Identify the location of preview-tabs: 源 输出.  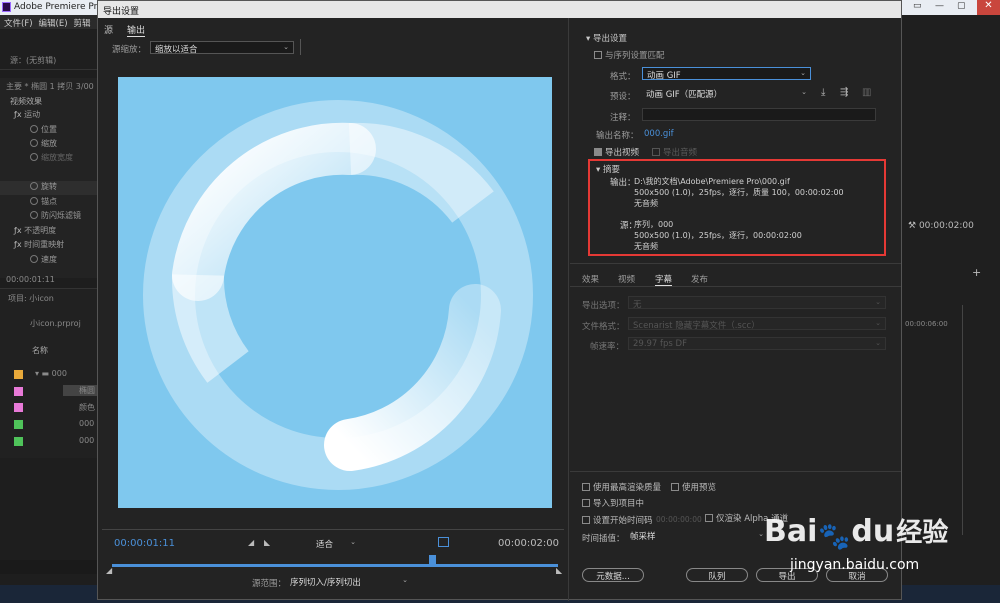
(131, 30).